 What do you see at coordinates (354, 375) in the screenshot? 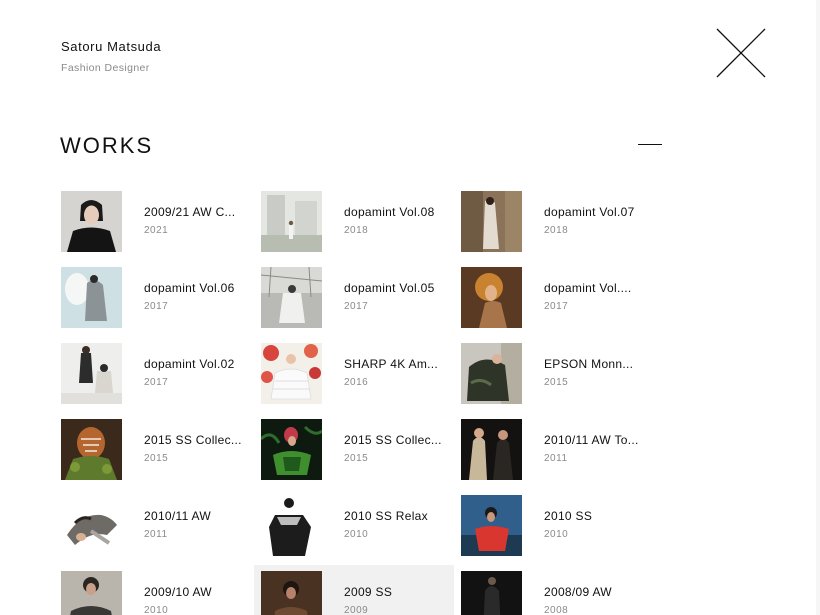
I see `work-card: SHARP 4K Am... 2016` at bounding box center [354, 375].